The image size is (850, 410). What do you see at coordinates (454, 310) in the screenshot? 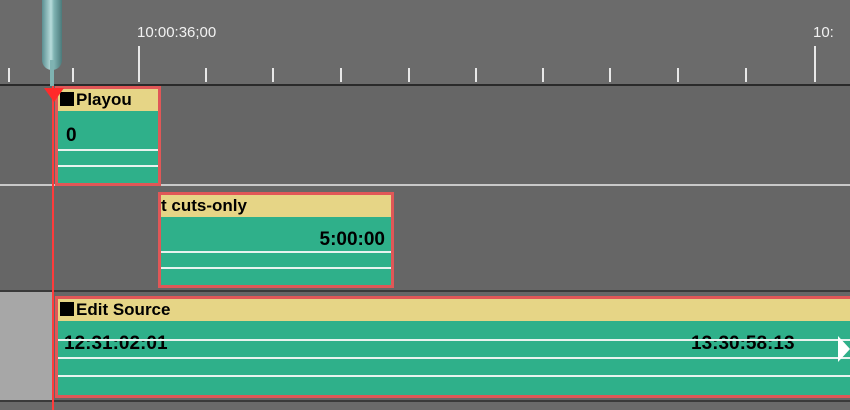
I see `clip-title-bar: Edit Source` at bounding box center [454, 310].